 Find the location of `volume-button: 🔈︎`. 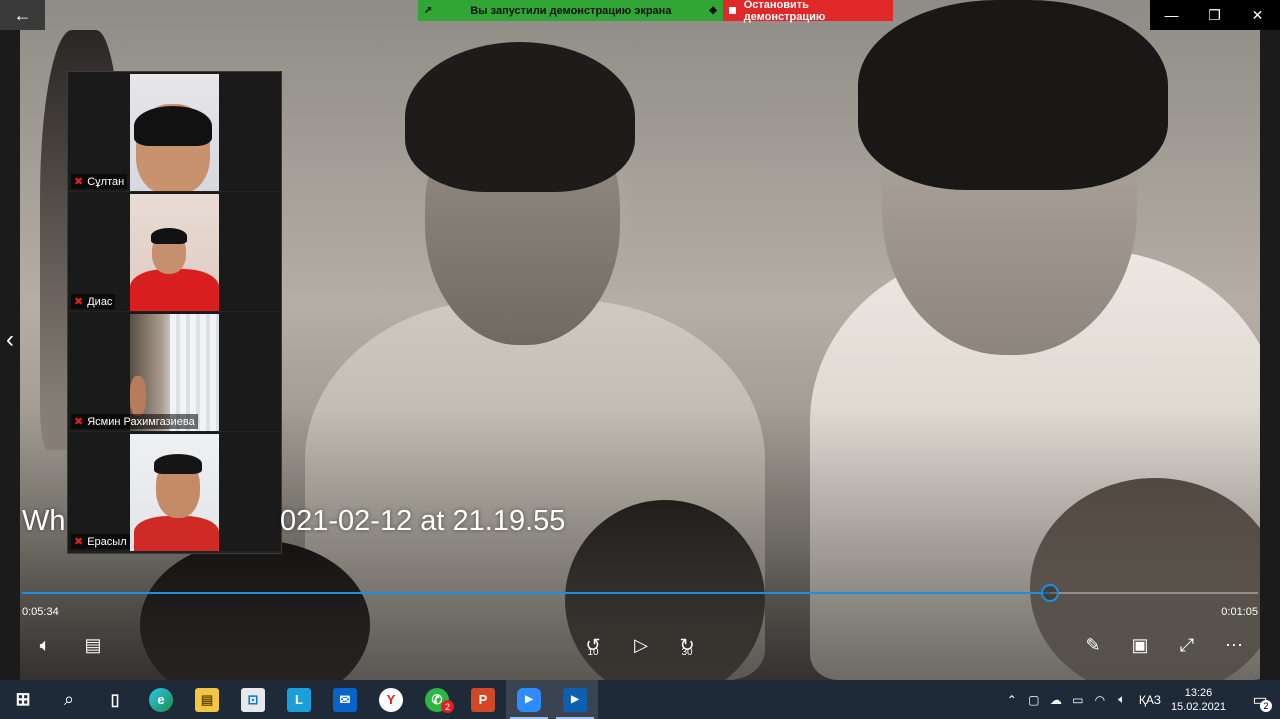

volume-button: 🔈︎ is located at coordinates (45, 645).